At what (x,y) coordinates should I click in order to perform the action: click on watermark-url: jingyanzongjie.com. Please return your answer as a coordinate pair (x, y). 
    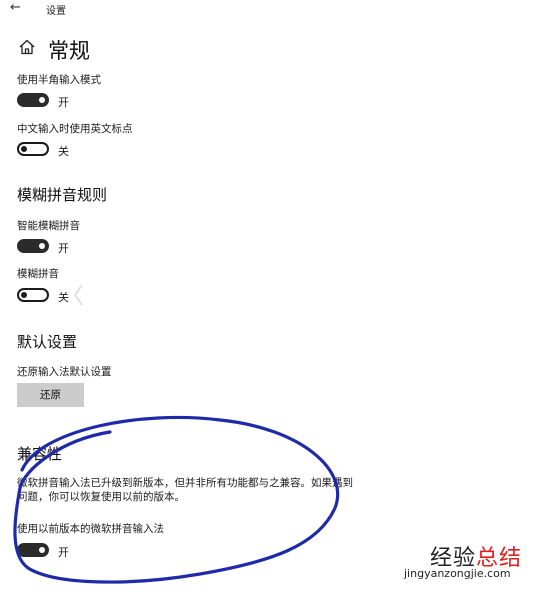
    Looking at the image, I should click on (457, 573).